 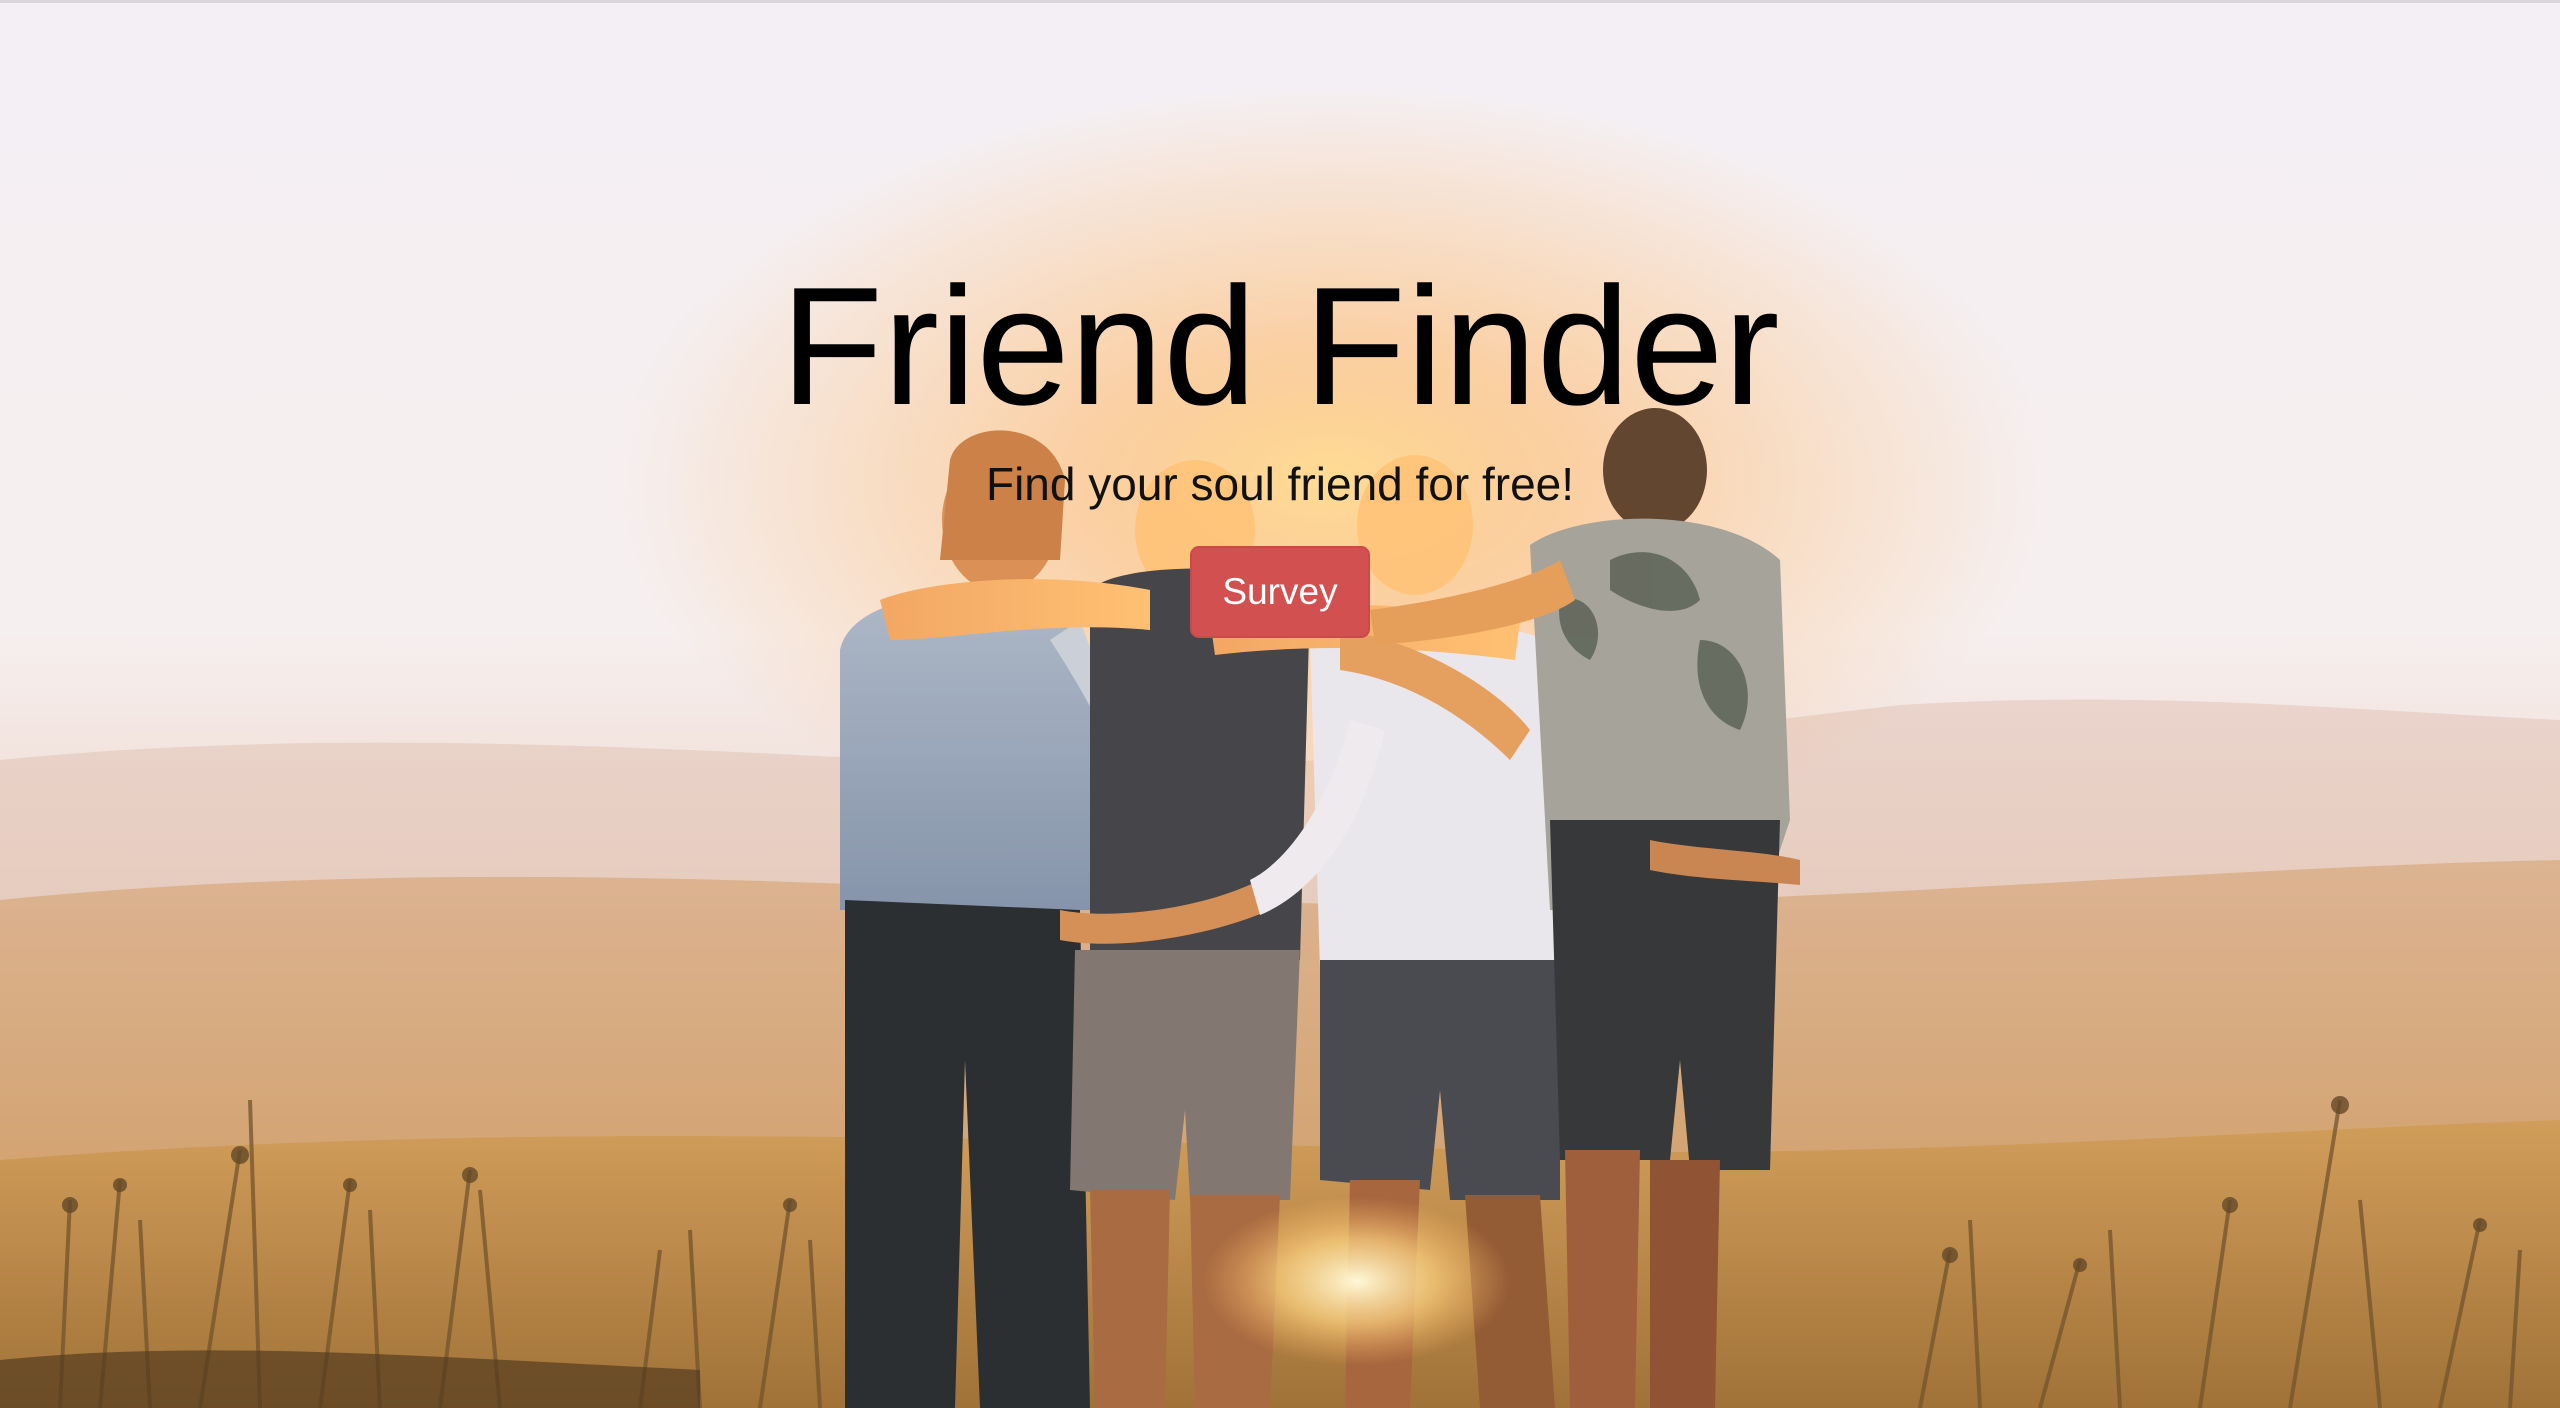 I want to click on page-subtitle: Find your soul friend for free!, so click(x=1280, y=484).